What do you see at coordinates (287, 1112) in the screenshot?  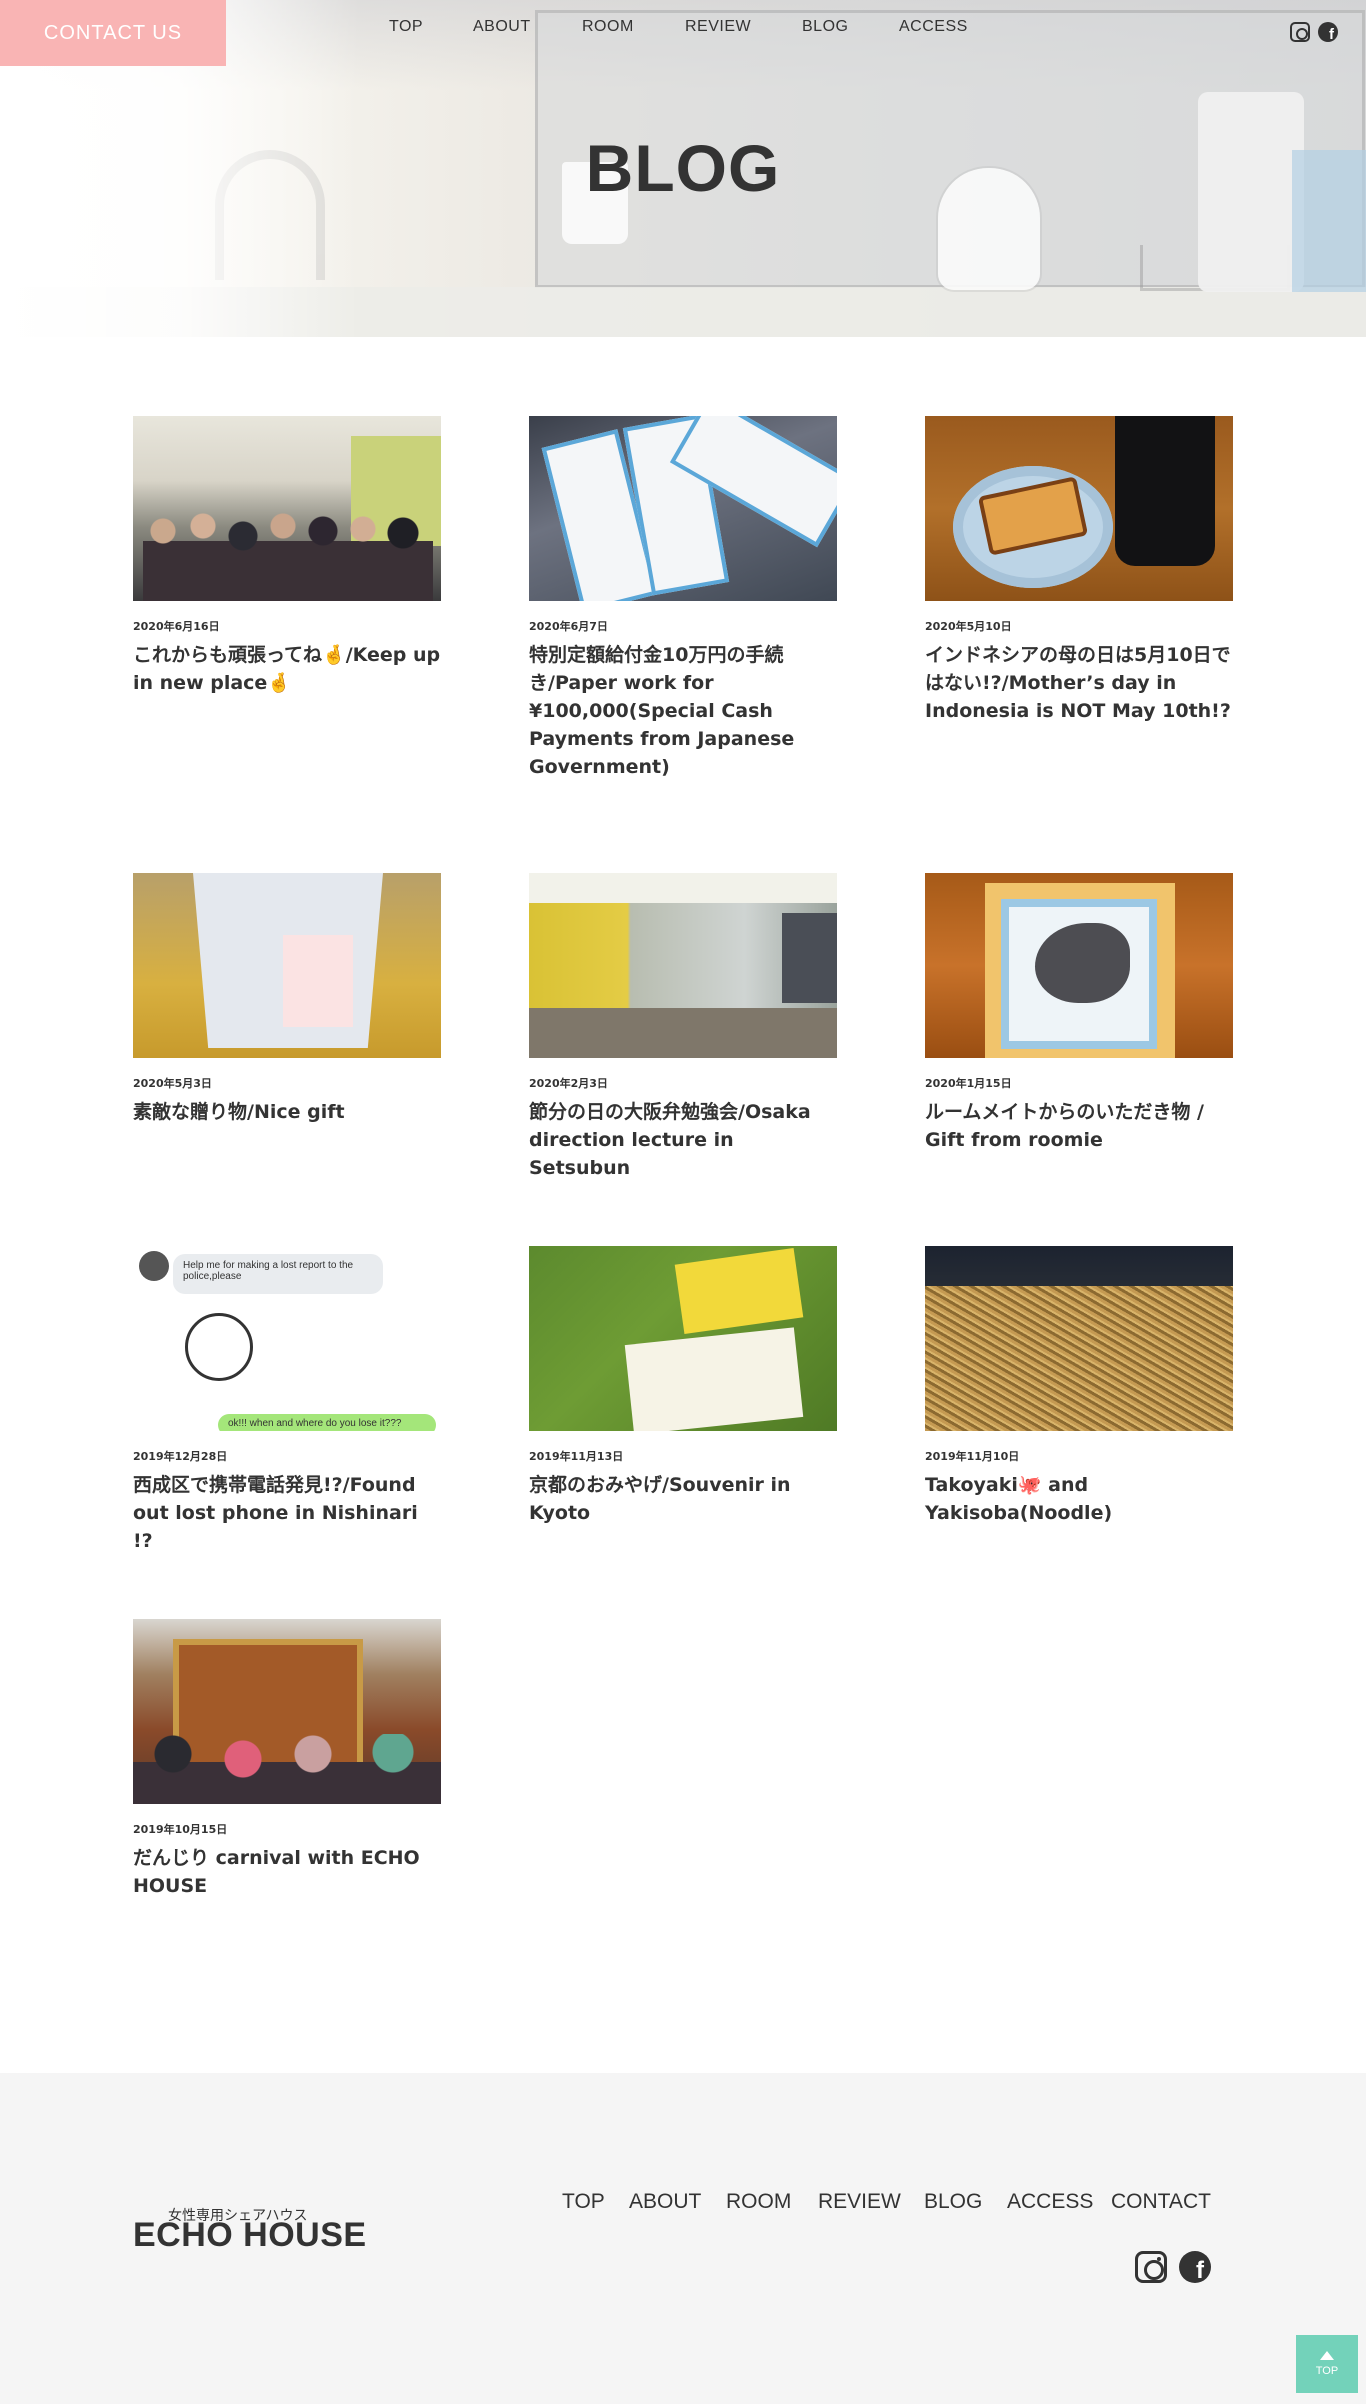 I see `post-title: 素敵な贈り物/Nice gift` at bounding box center [287, 1112].